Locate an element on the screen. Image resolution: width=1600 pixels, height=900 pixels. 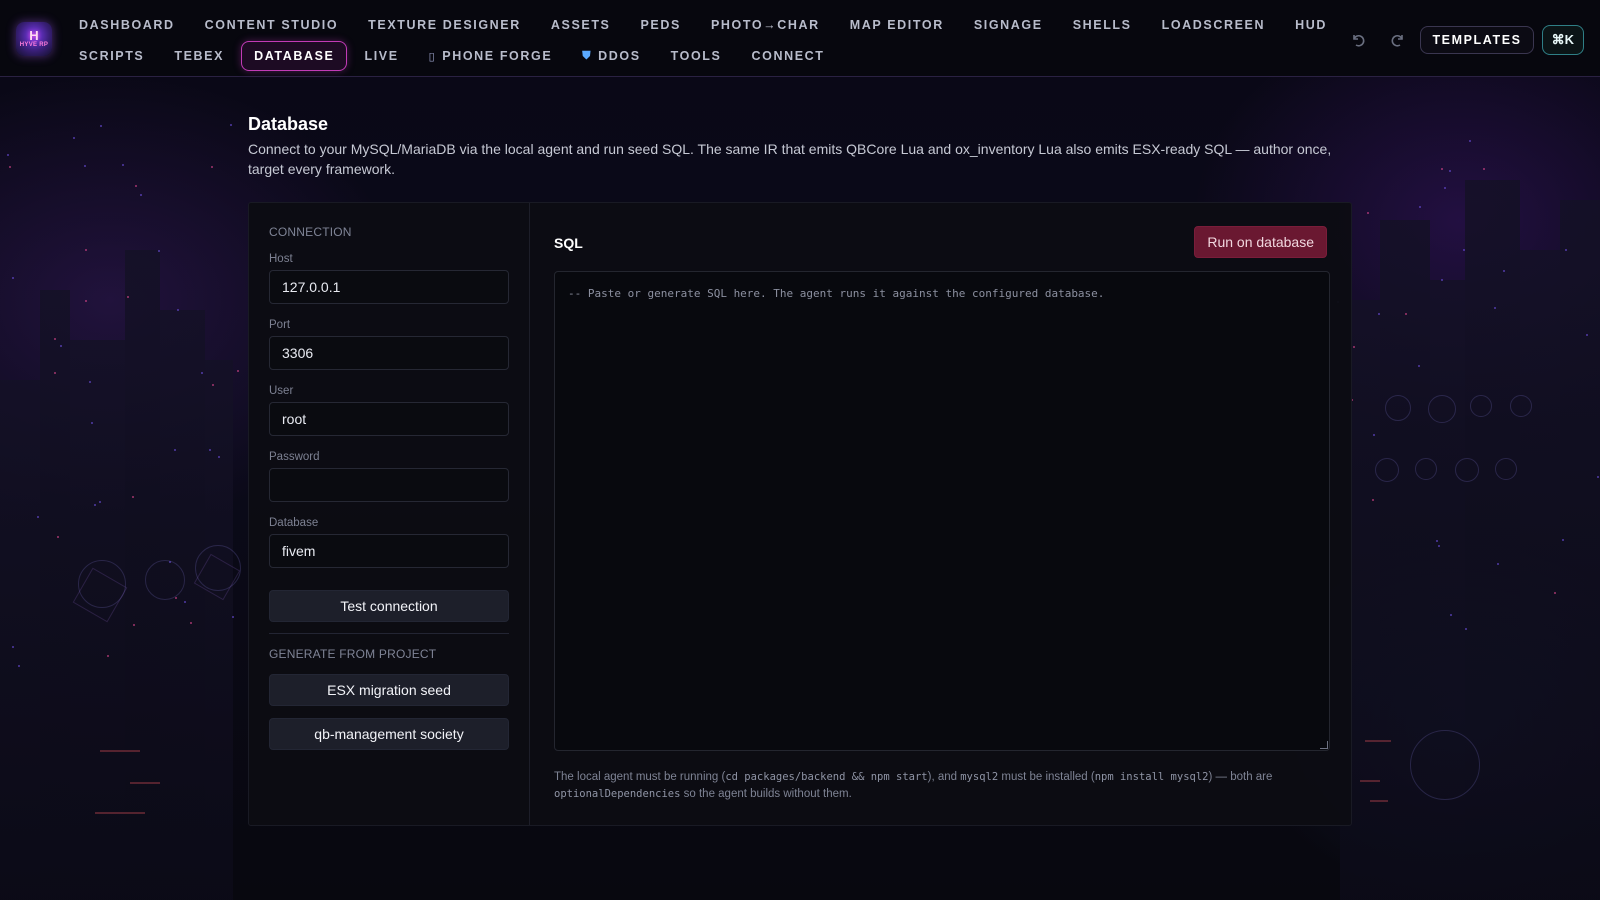
nav-assets: ASSETS is located at coordinates (581, 25).